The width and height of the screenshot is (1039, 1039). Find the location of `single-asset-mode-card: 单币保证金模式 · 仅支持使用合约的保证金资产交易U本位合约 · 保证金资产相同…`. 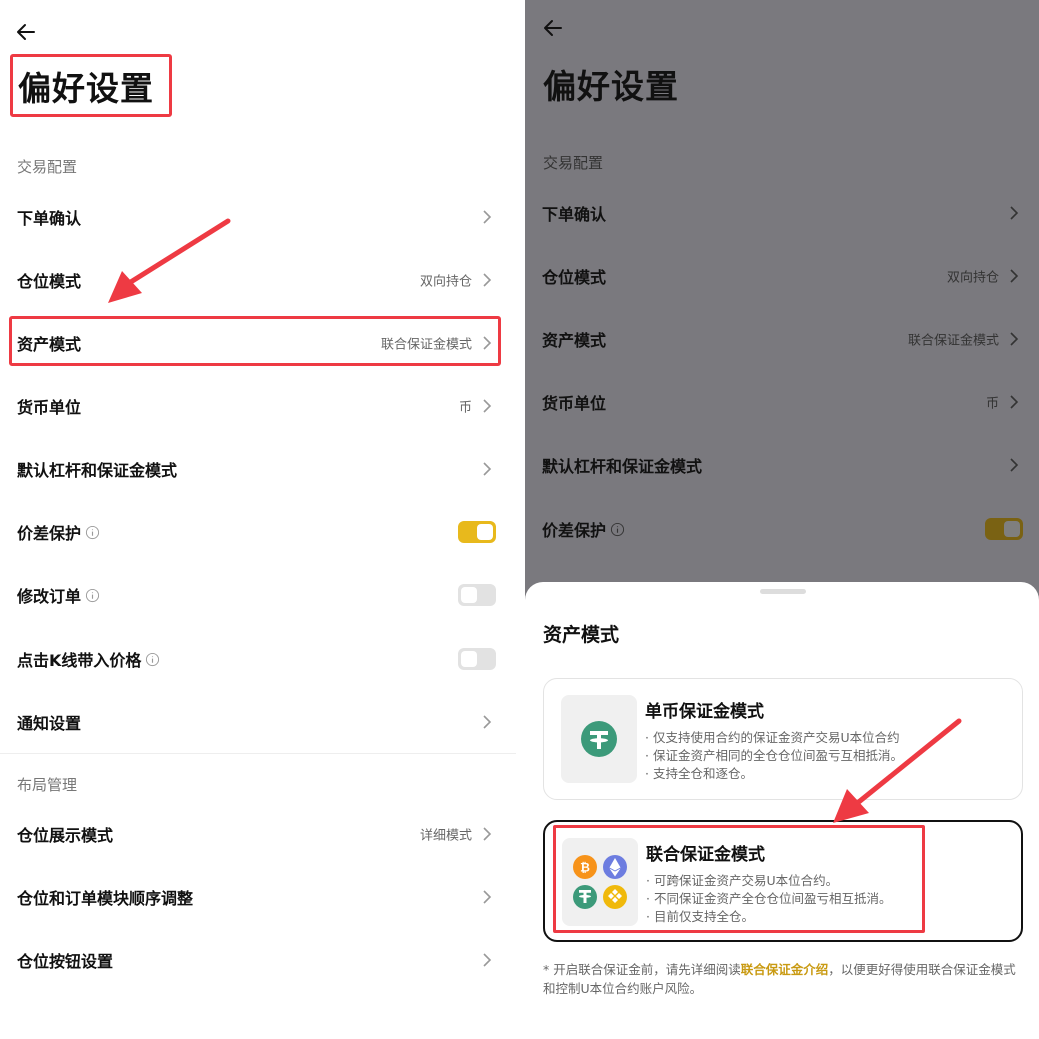

single-asset-mode-card: 单币保证金模式 · 仅支持使用合约的保证金资产交易U本位合约 · 保证金资产相同… is located at coordinates (783, 739).